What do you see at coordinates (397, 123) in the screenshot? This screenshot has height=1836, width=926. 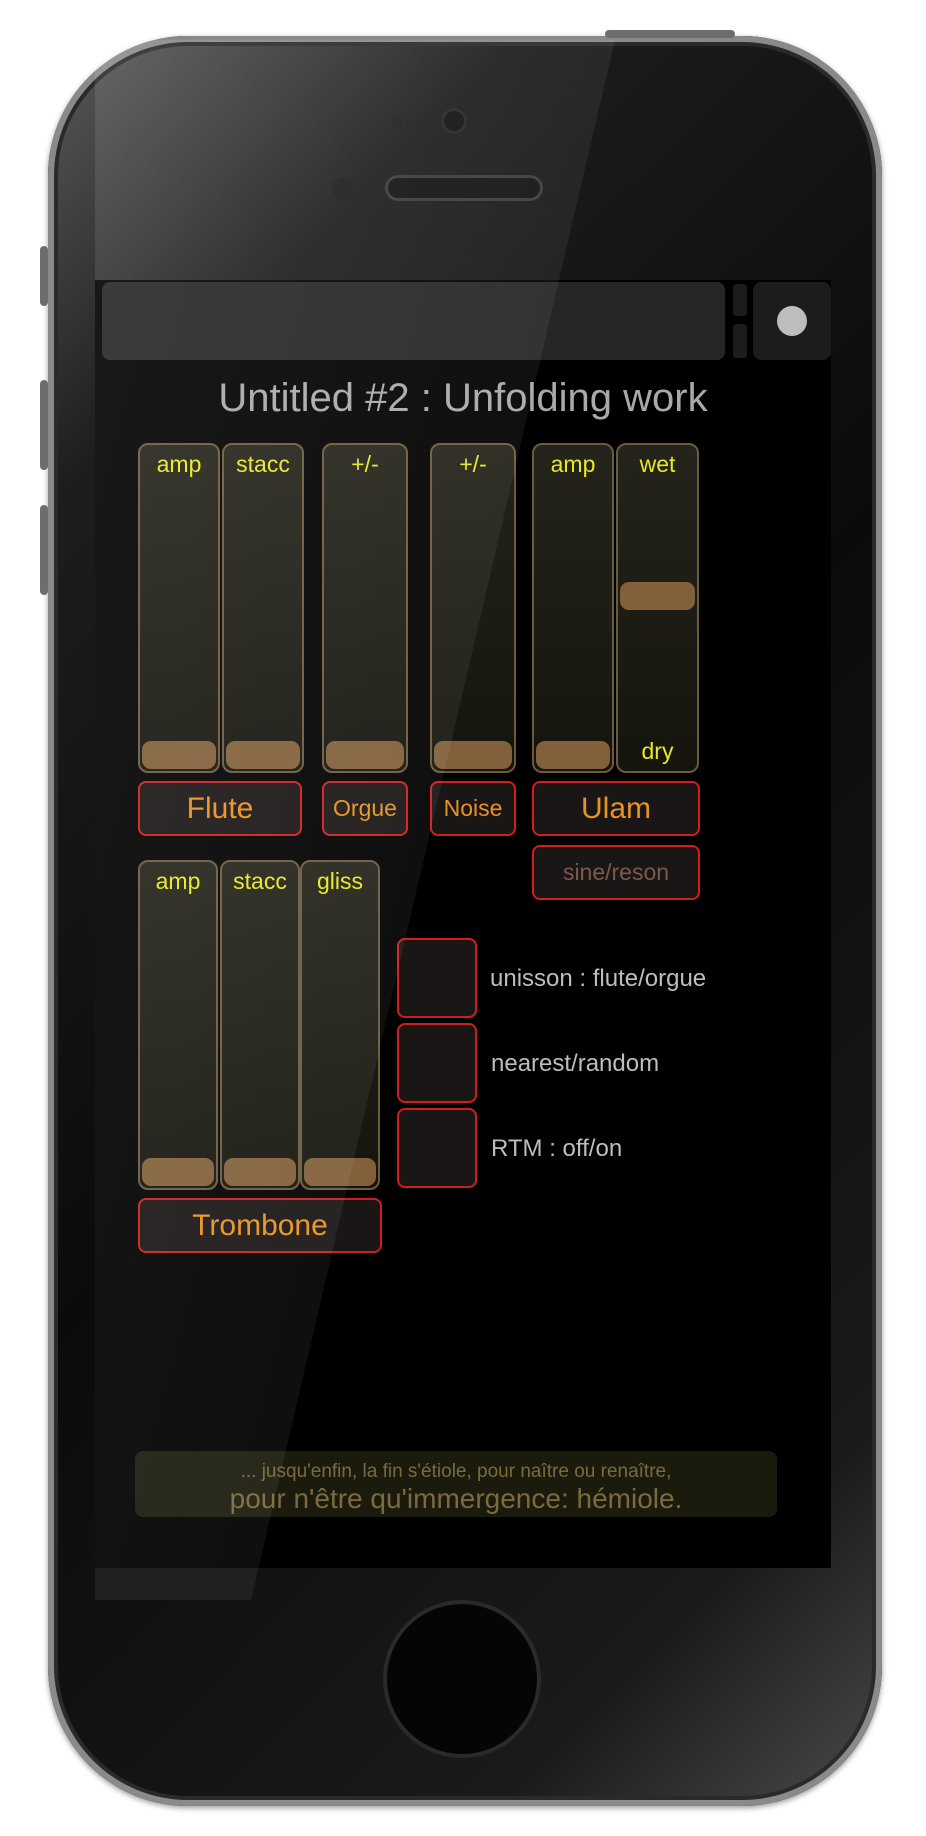 I see `light-sensor` at bounding box center [397, 123].